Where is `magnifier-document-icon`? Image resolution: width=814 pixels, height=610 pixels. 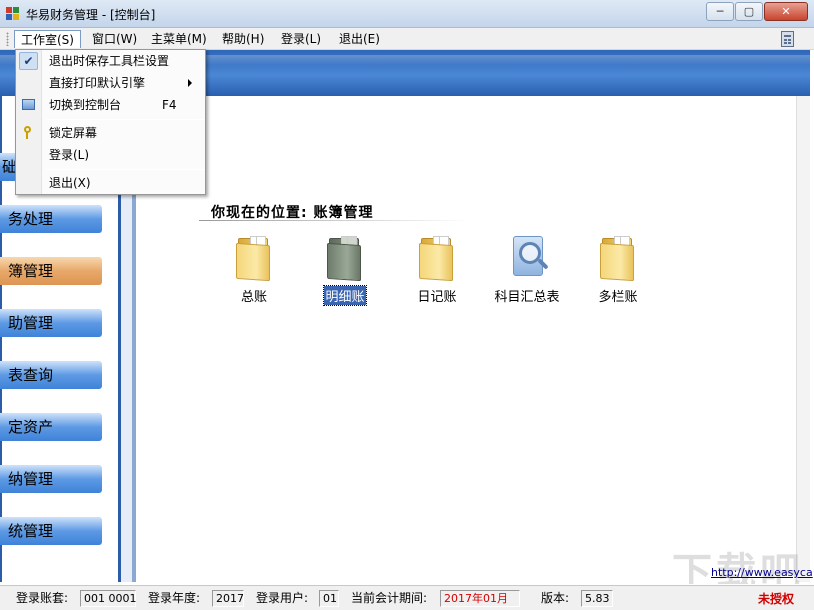
magnifier-document-icon is located at coordinates (529, 257).